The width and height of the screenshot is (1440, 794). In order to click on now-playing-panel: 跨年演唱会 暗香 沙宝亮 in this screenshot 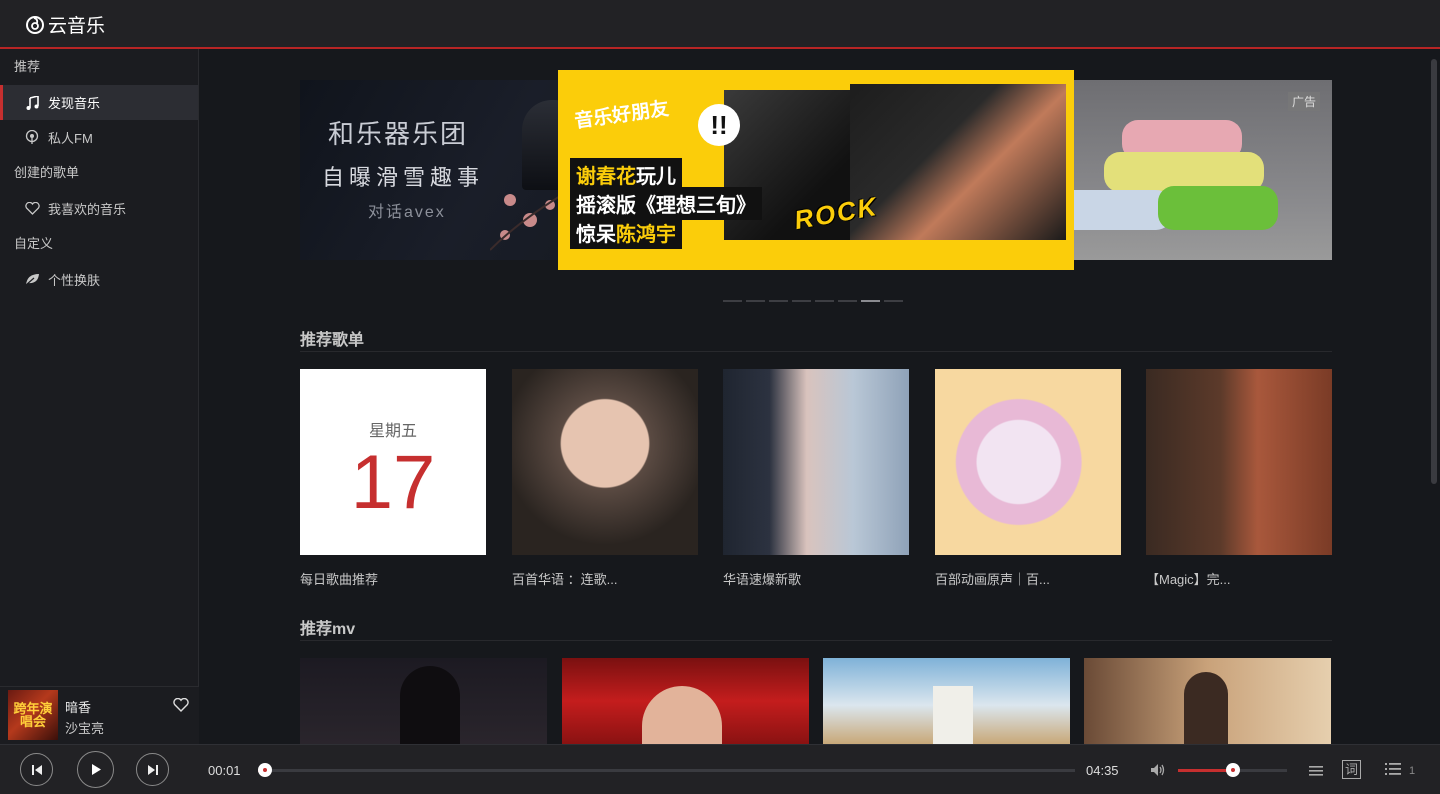, I will do `click(99, 715)`.